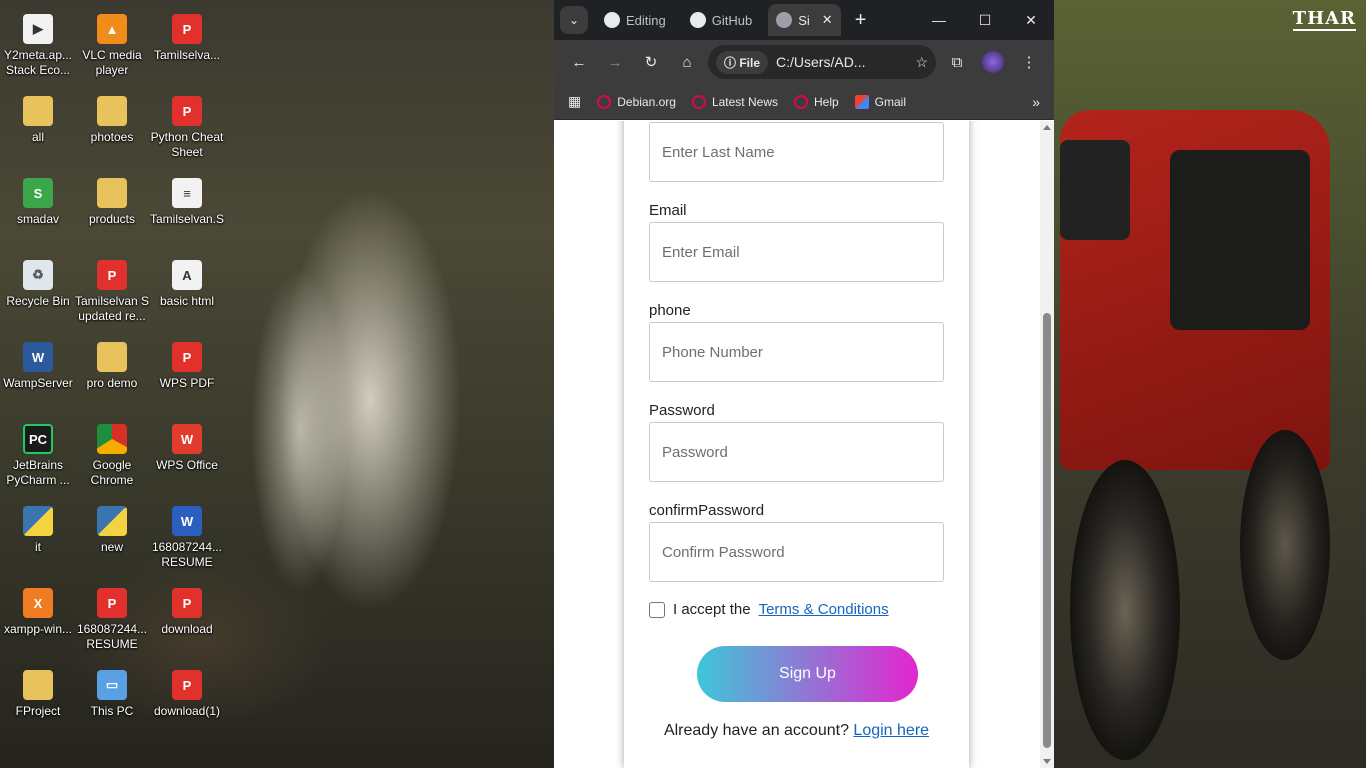 The width and height of the screenshot is (1366, 768). What do you see at coordinates (635, 20) in the screenshot?
I see `tab-editing: Editing` at bounding box center [635, 20].